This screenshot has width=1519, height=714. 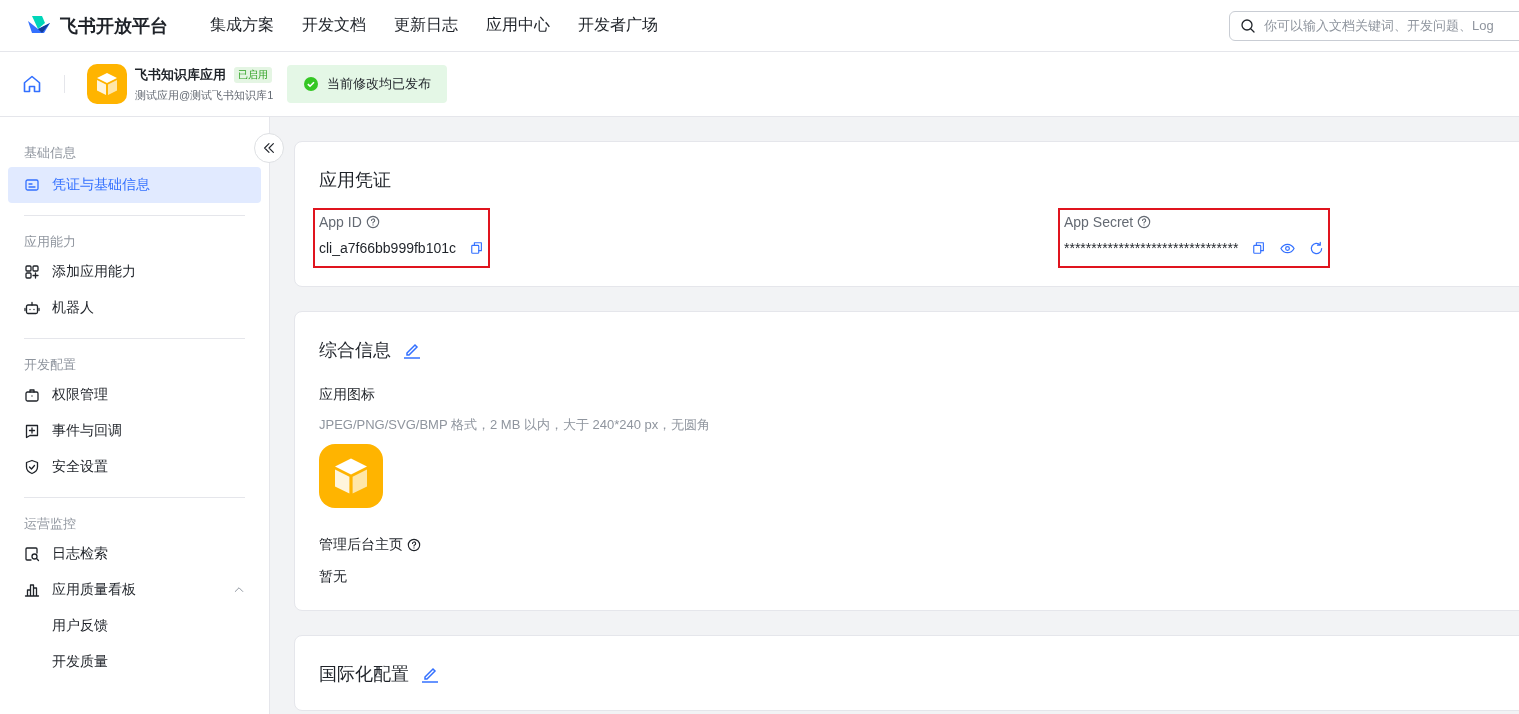 What do you see at coordinates (1248, 25) in the screenshot?
I see `search-icon` at bounding box center [1248, 25].